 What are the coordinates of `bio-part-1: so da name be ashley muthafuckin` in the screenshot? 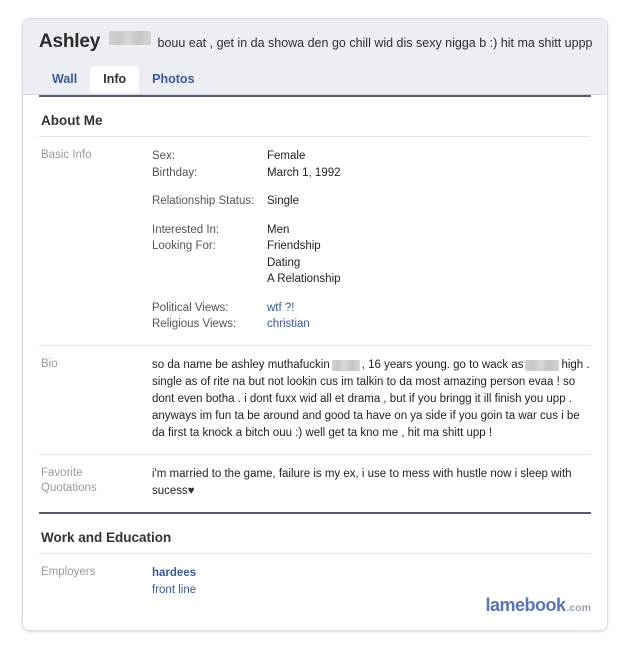 It's located at (241, 364).